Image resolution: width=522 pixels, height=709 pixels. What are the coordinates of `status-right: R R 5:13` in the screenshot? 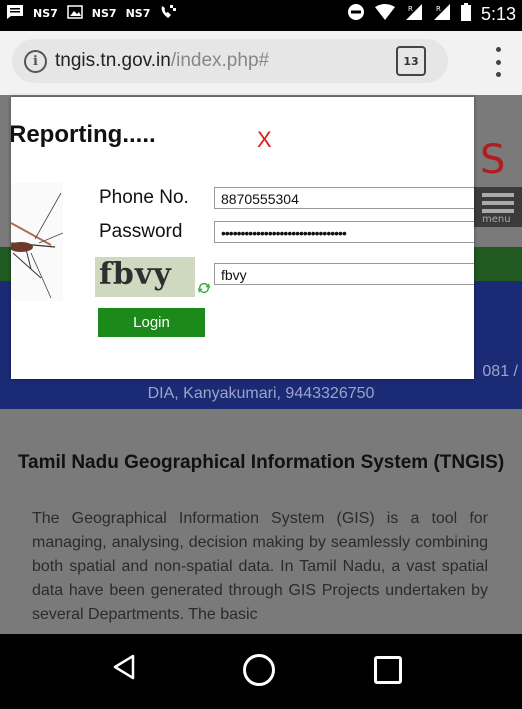 It's located at (431, 14).